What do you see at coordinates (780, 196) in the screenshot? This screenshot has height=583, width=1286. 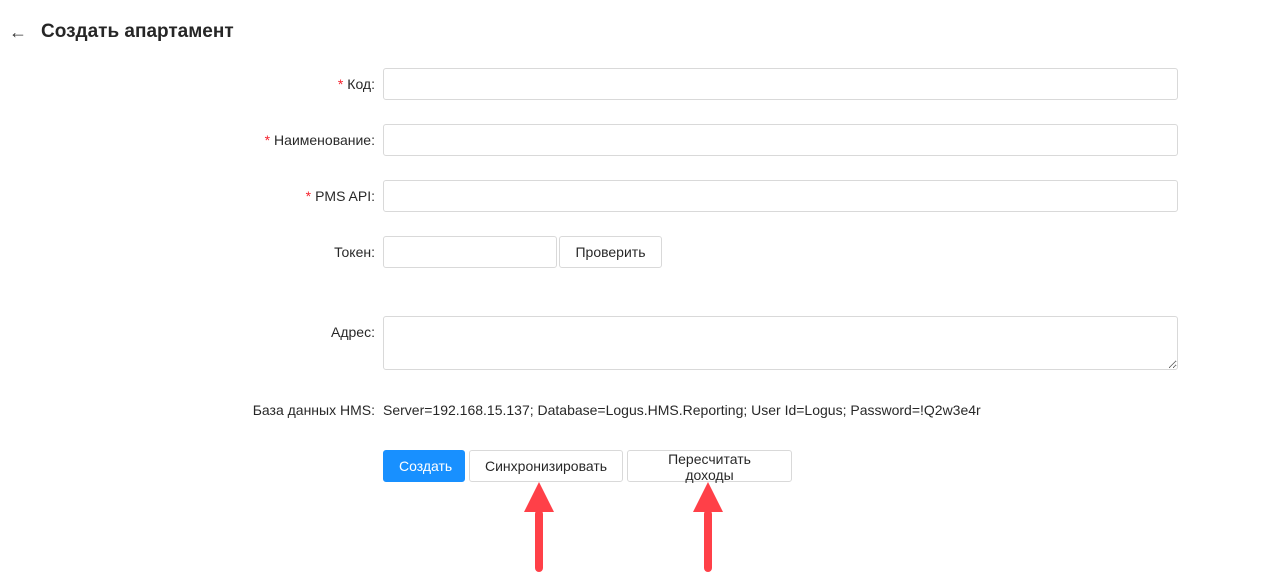 I see `pms-api-input` at bounding box center [780, 196].